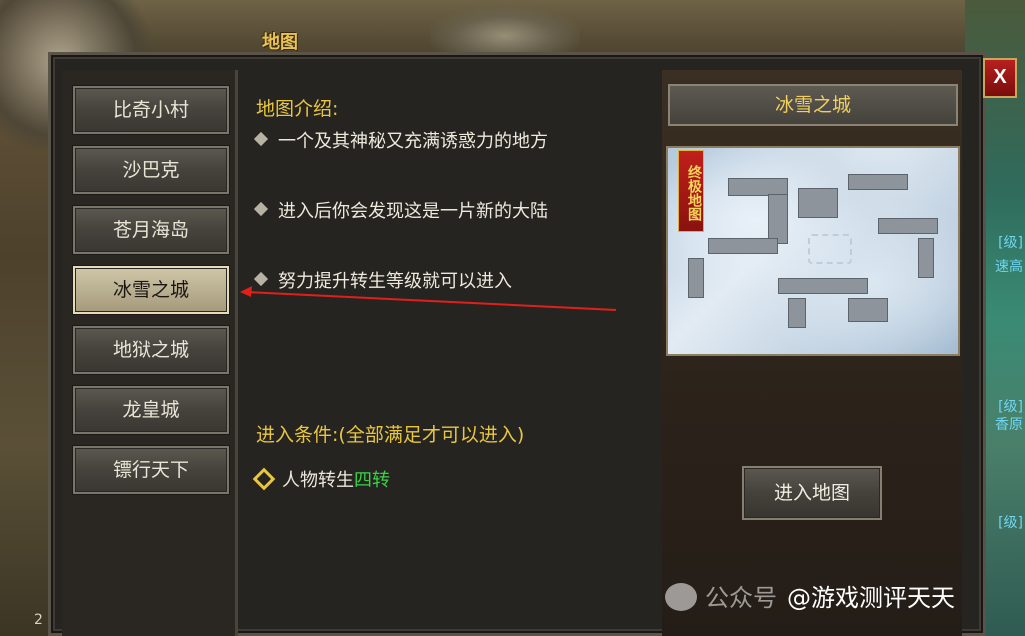 The width and height of the screenshot is (1025, 636). What do you see at coordinates (505, 31) in the screenshot?
I see `dragon-ornament-right` at bounding box center [505, 31].